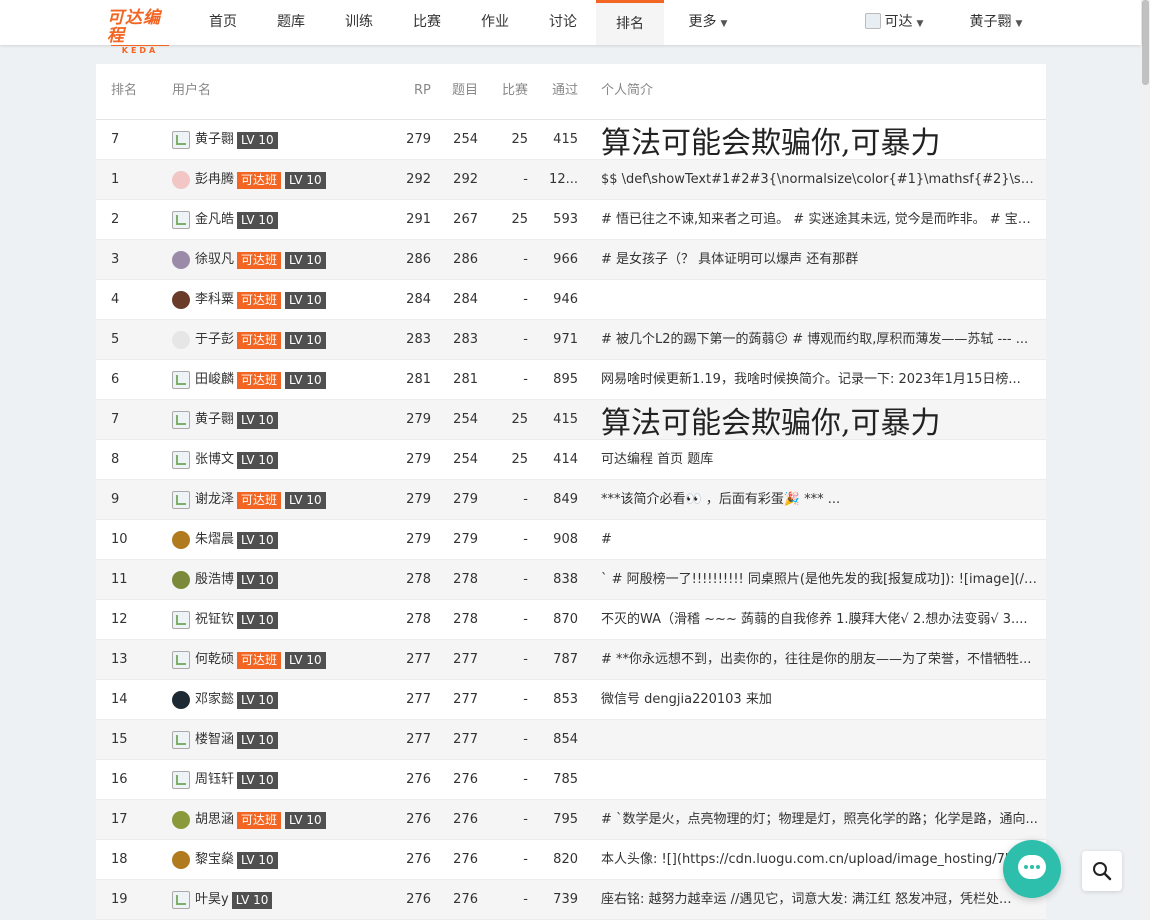  I want to click on username-link: 李科粟, so click(214, 300).